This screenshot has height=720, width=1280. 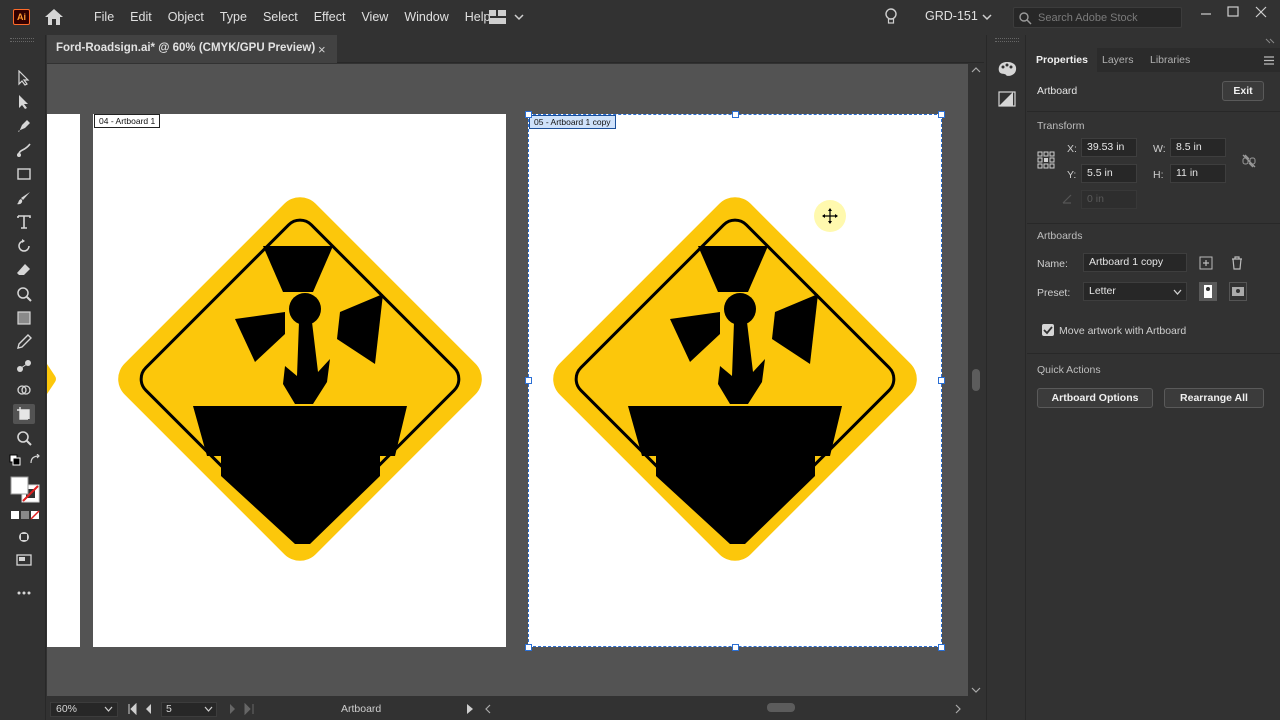 What do you see at coordinates (233, 17) in the screenshot?
I see `menu-type: Type` at bounding box center [233, 17].